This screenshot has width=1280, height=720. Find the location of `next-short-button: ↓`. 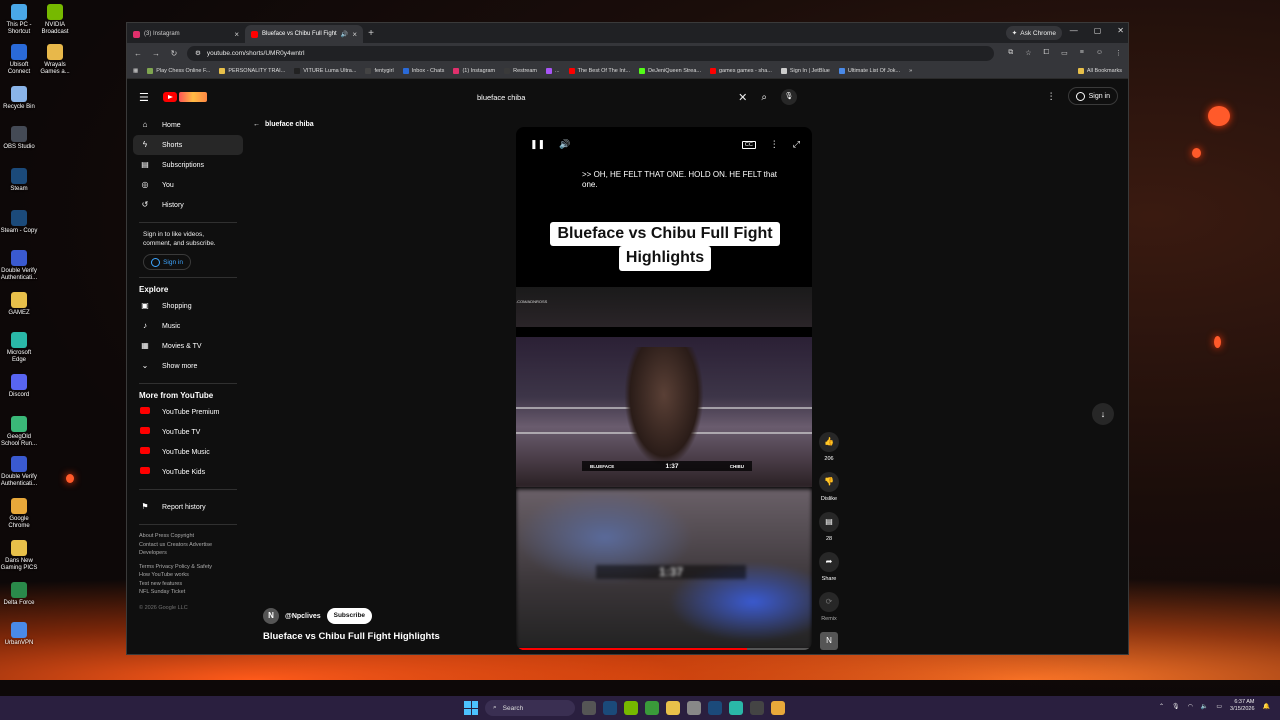

next-short-button: ↓ is located at coordinates (1103, 414).